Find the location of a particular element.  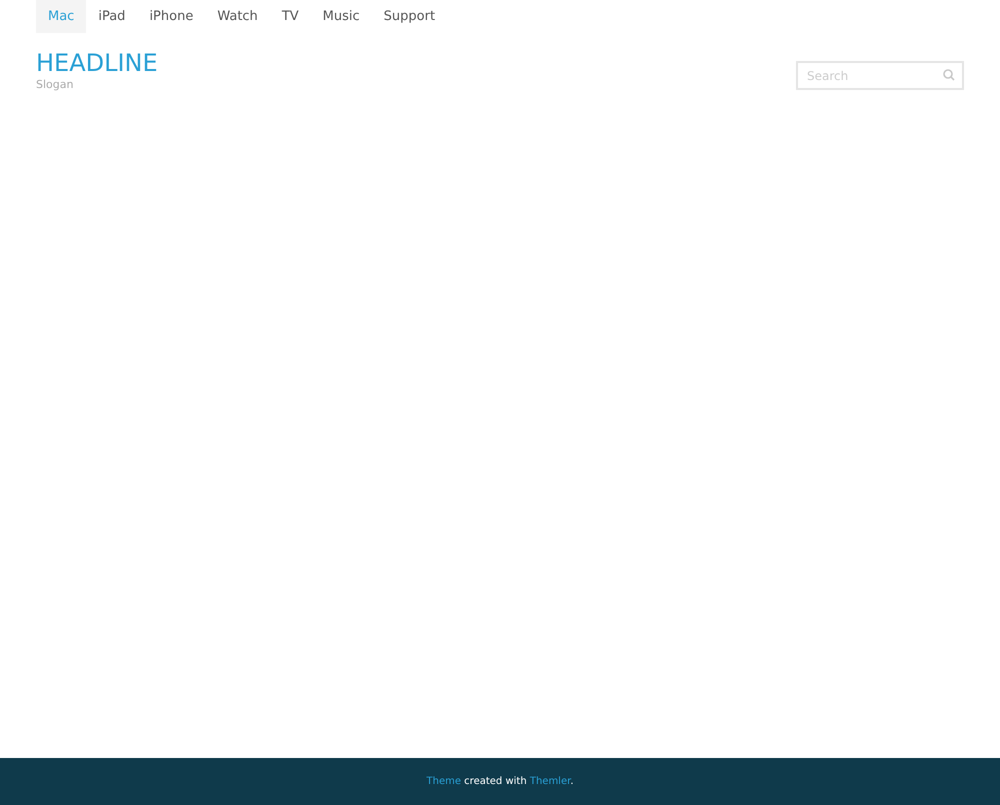

nav-tab: Music is located at coordinates (341, 16).